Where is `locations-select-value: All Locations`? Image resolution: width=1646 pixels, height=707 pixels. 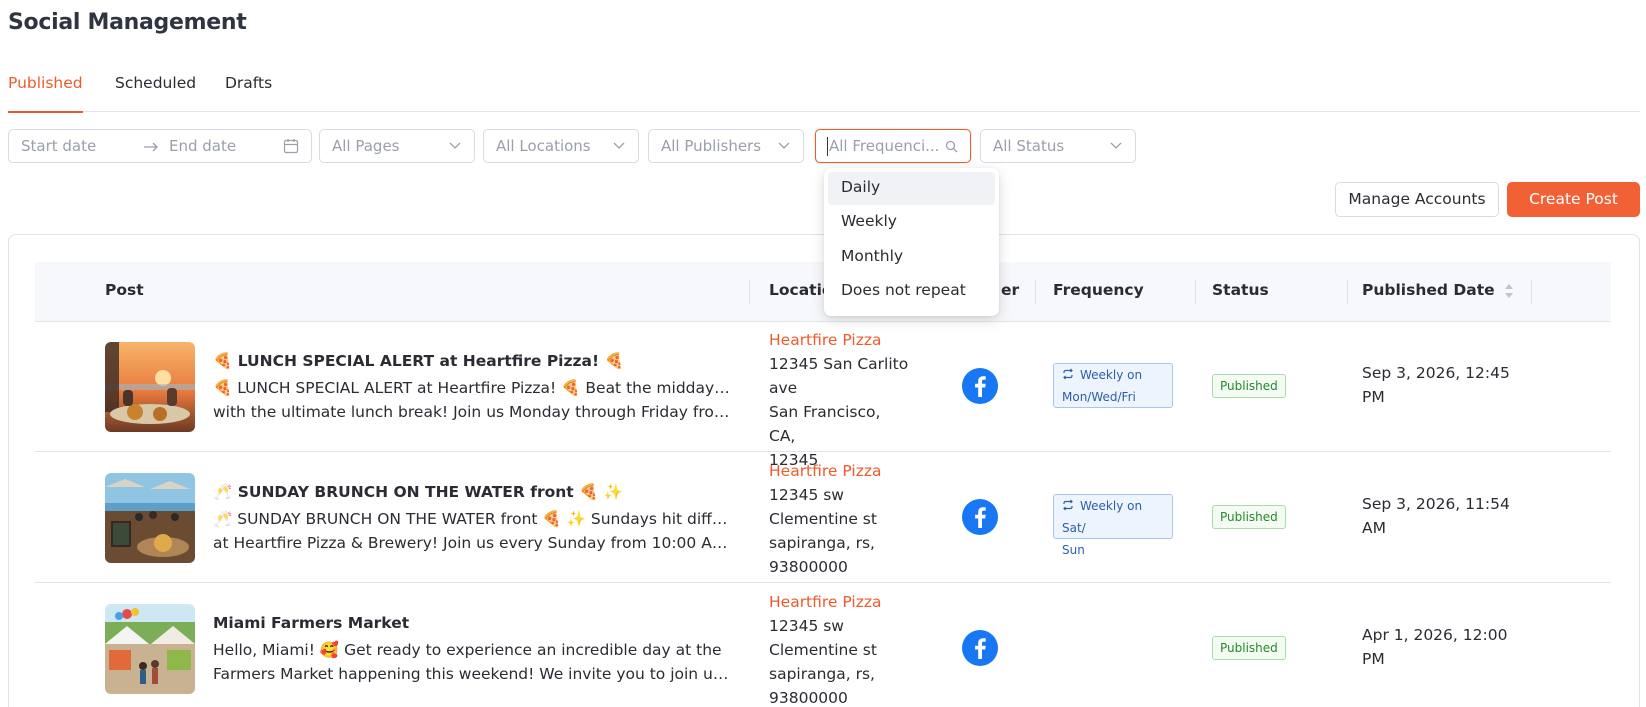 locations-select-value: All Locations is located at coordinates (543, 146).